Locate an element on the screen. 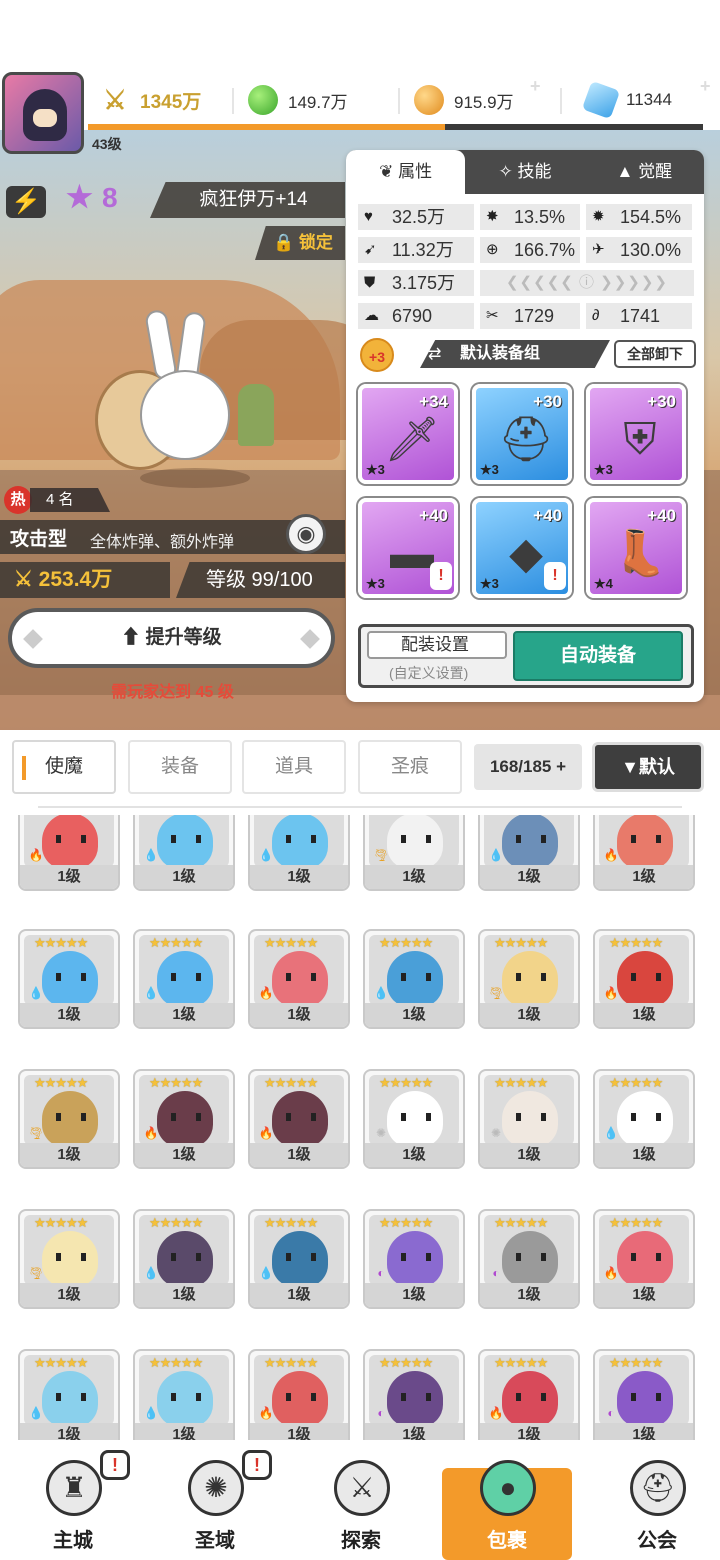 The width and height of the screenshot is (720, 1560). fire-element-icon: 🔥 is located at coordinates (611, 993).